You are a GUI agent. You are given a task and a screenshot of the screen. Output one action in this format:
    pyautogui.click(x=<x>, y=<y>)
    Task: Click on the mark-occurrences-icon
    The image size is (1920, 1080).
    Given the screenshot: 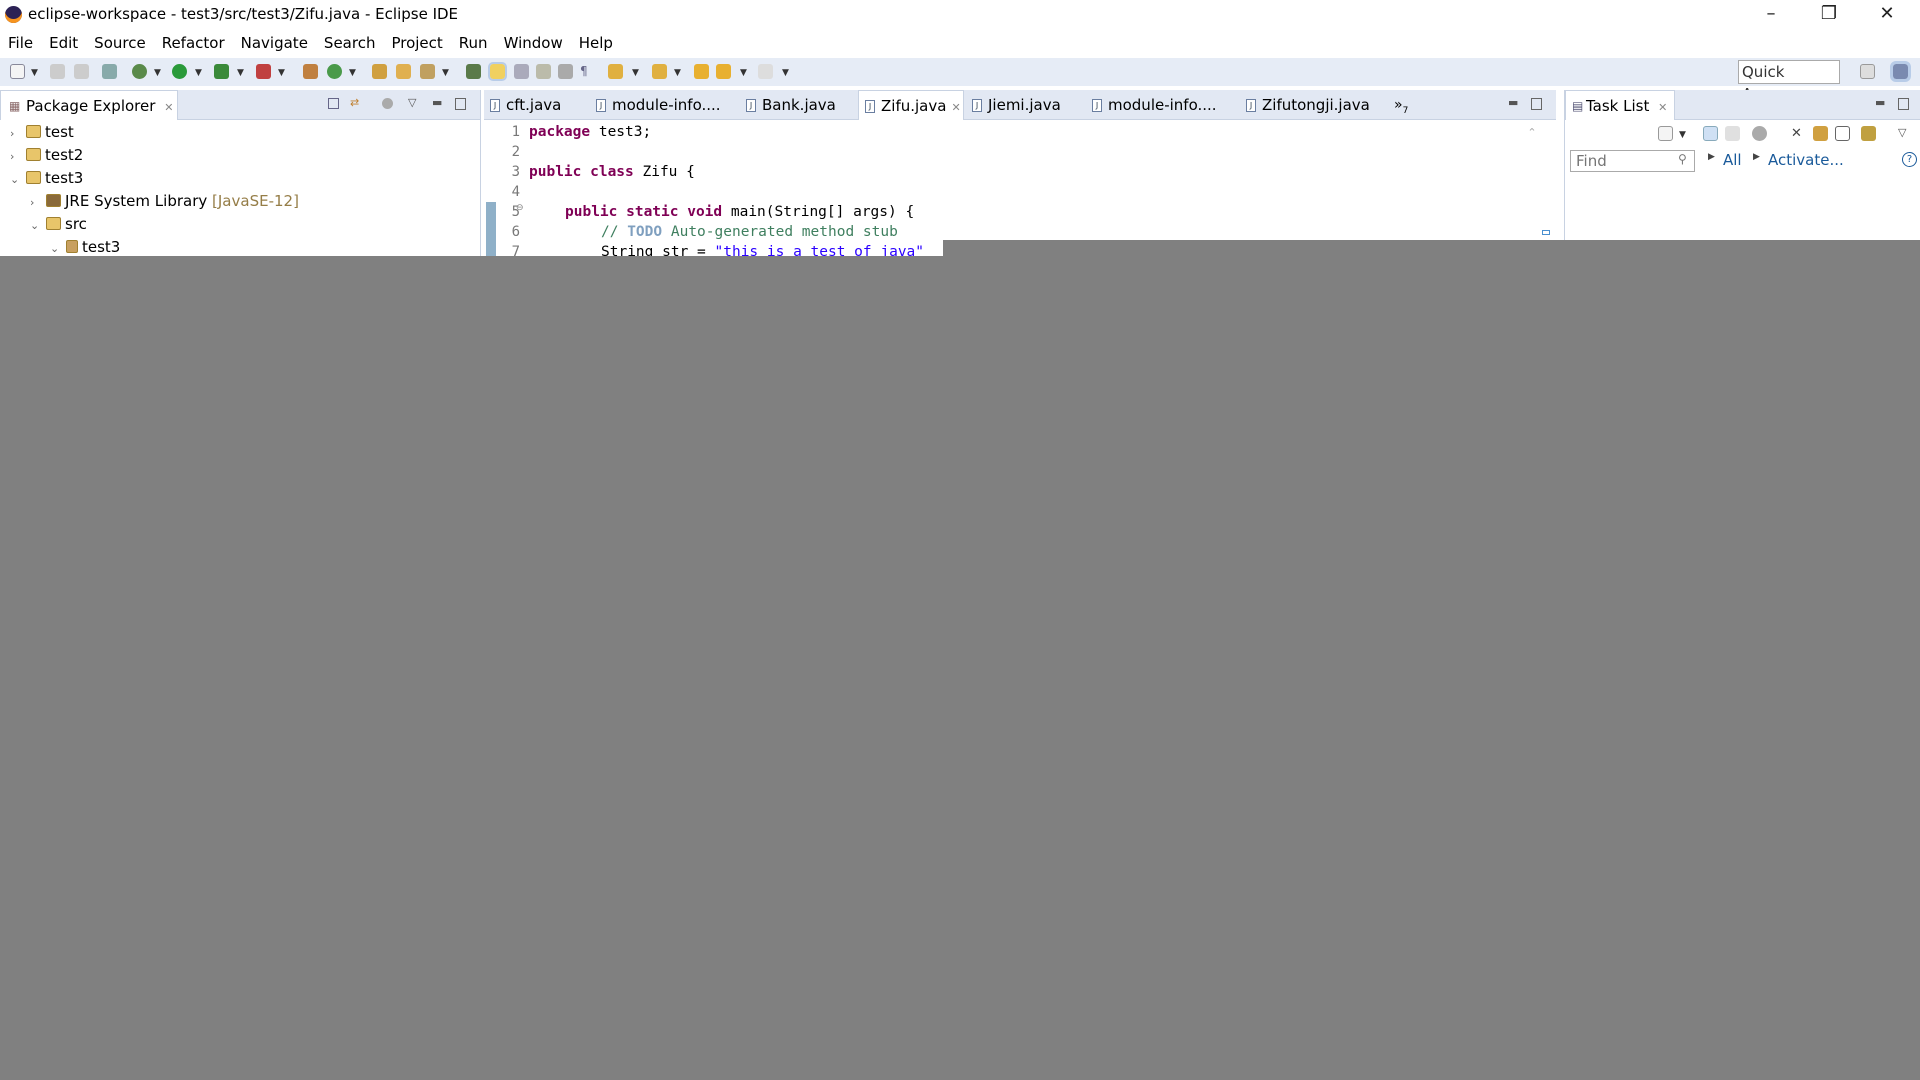 What is the action you would take?
    pyautogui.click(x=497, y=71)
    